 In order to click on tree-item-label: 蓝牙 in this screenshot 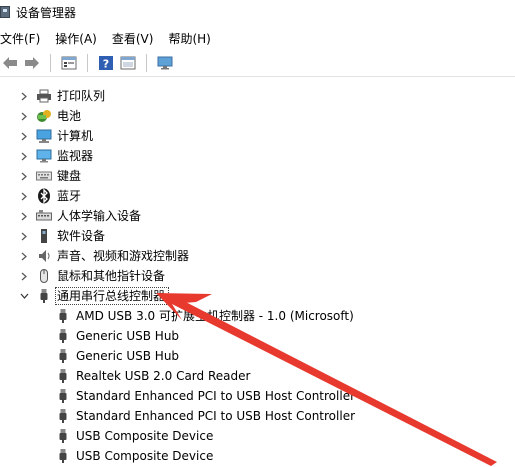, I will do `click(69, 196)`.